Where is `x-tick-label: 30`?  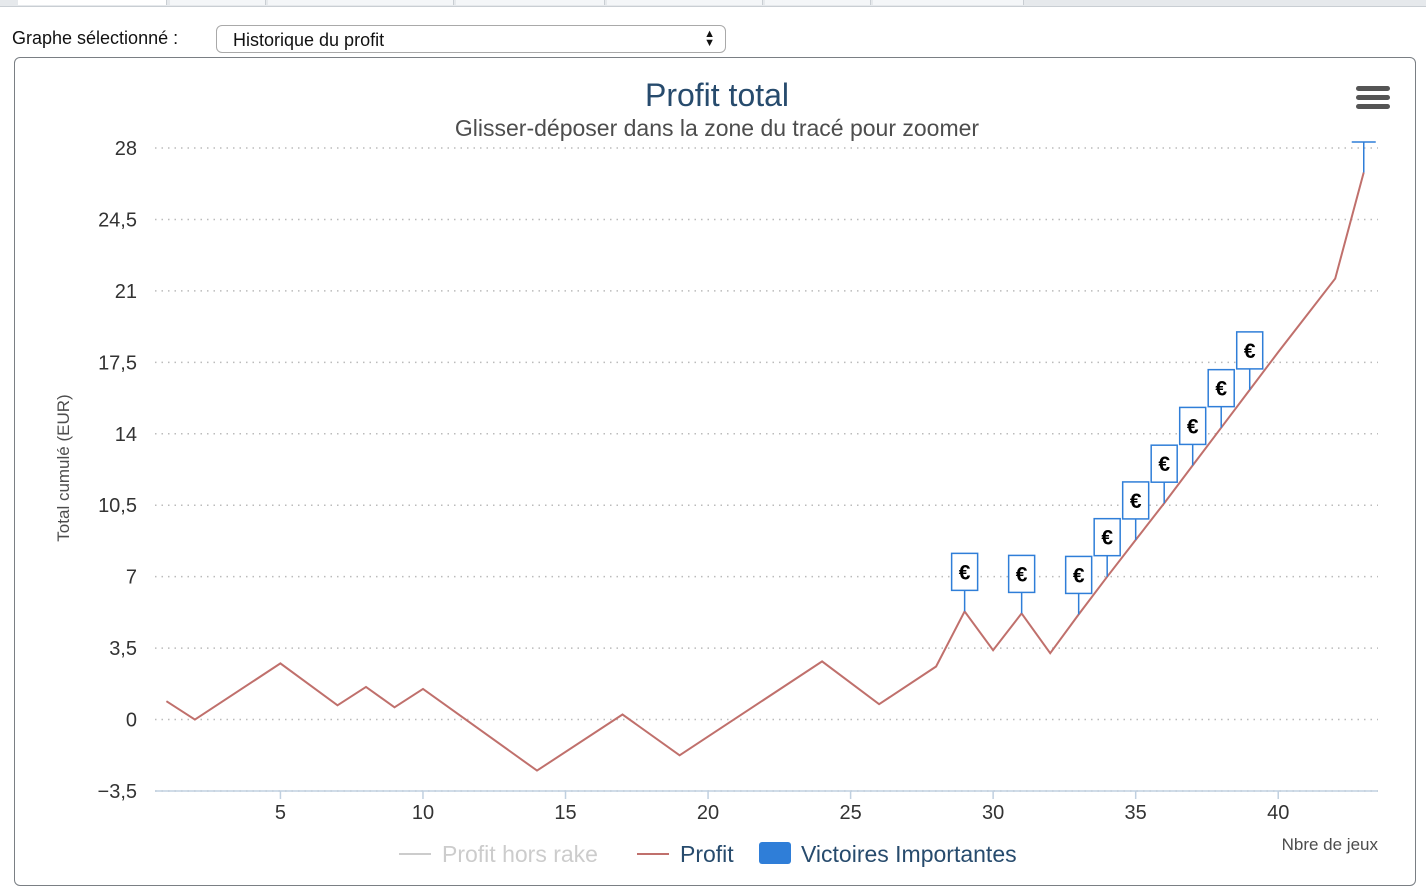 x-tick-label: 30 is located at coordinates (993, 813).